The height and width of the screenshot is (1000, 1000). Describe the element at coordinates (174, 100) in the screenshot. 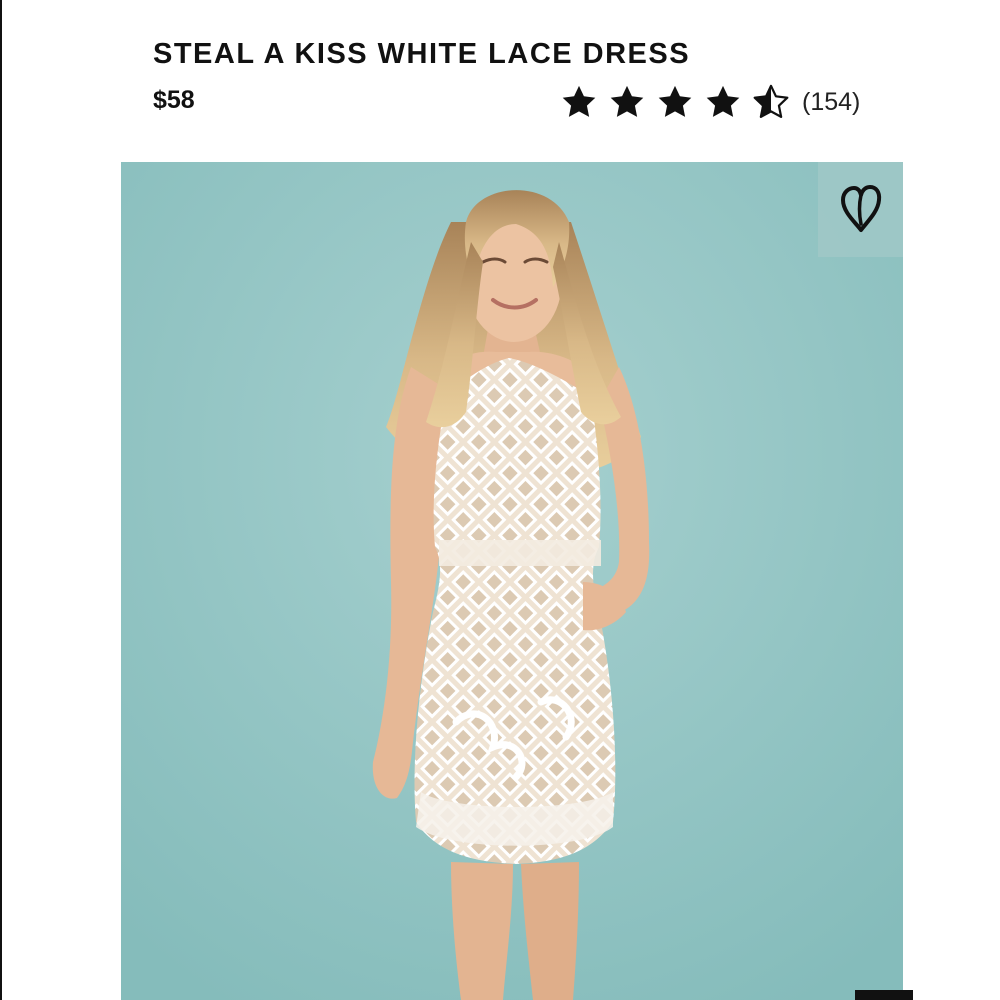

I see `product-price: $58` at that location.